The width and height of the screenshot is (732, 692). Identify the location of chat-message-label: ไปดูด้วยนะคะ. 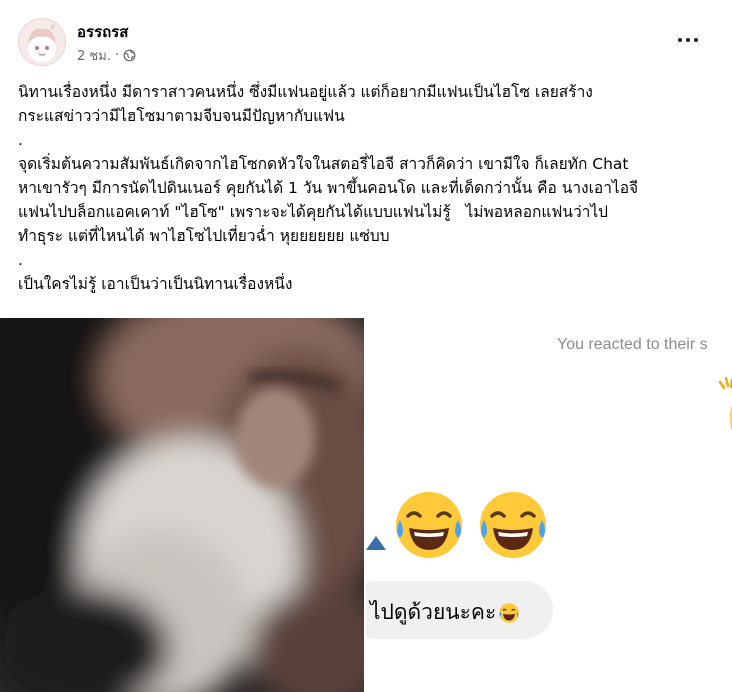
(433, 612).